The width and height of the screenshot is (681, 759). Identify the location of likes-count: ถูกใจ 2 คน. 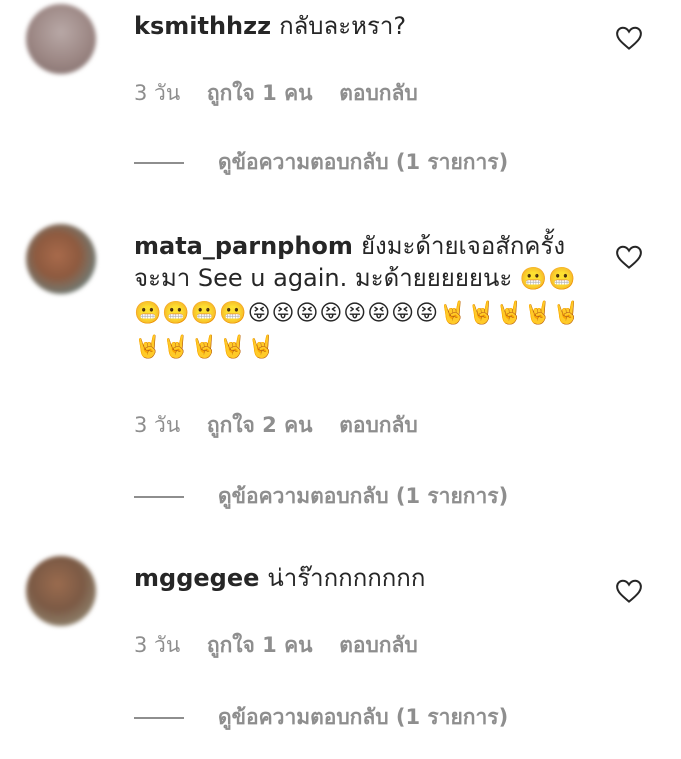
(260, 425).